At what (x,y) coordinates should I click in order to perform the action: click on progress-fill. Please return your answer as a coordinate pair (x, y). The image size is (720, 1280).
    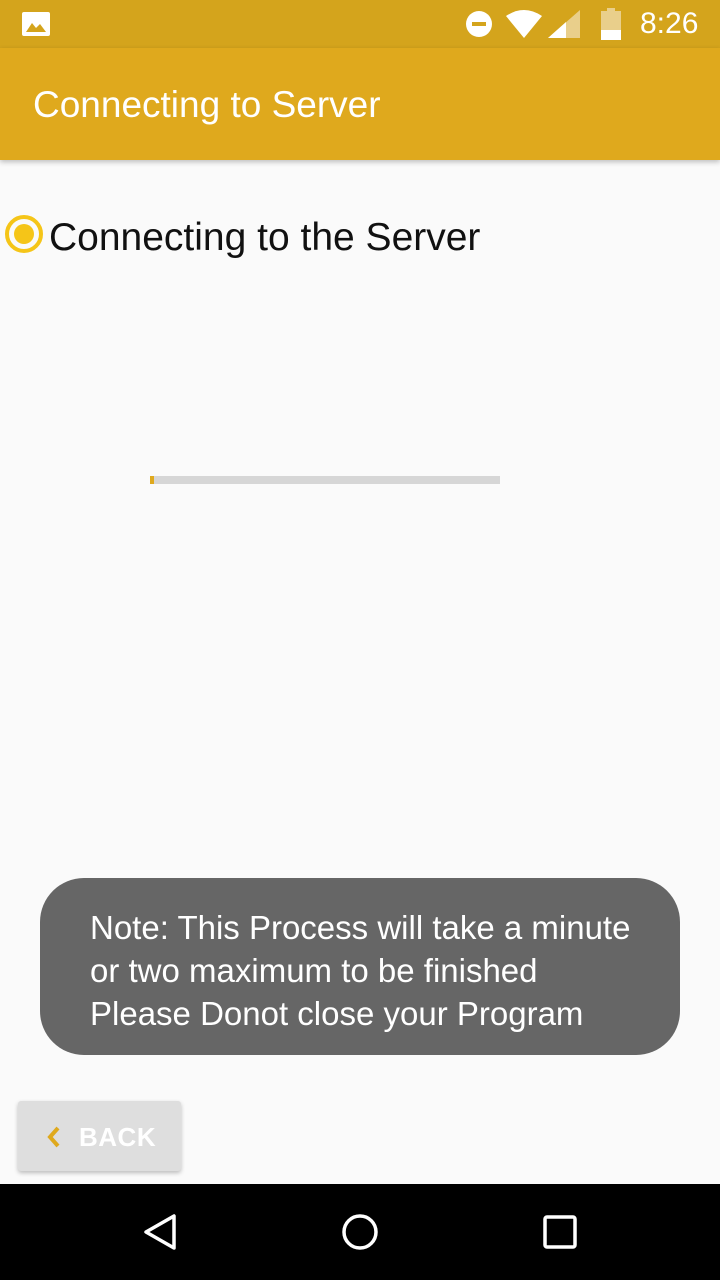
    Looking at the image, I should click on (152, 480).